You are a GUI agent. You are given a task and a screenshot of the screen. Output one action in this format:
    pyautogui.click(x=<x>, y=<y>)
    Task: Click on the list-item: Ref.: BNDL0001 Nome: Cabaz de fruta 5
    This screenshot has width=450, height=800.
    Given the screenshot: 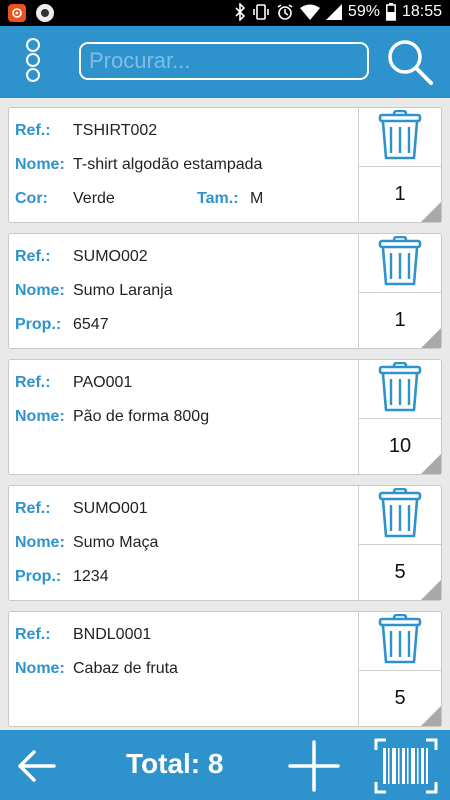 What is the action you would take?
    pyautogui.click(x=225, y=669)
    